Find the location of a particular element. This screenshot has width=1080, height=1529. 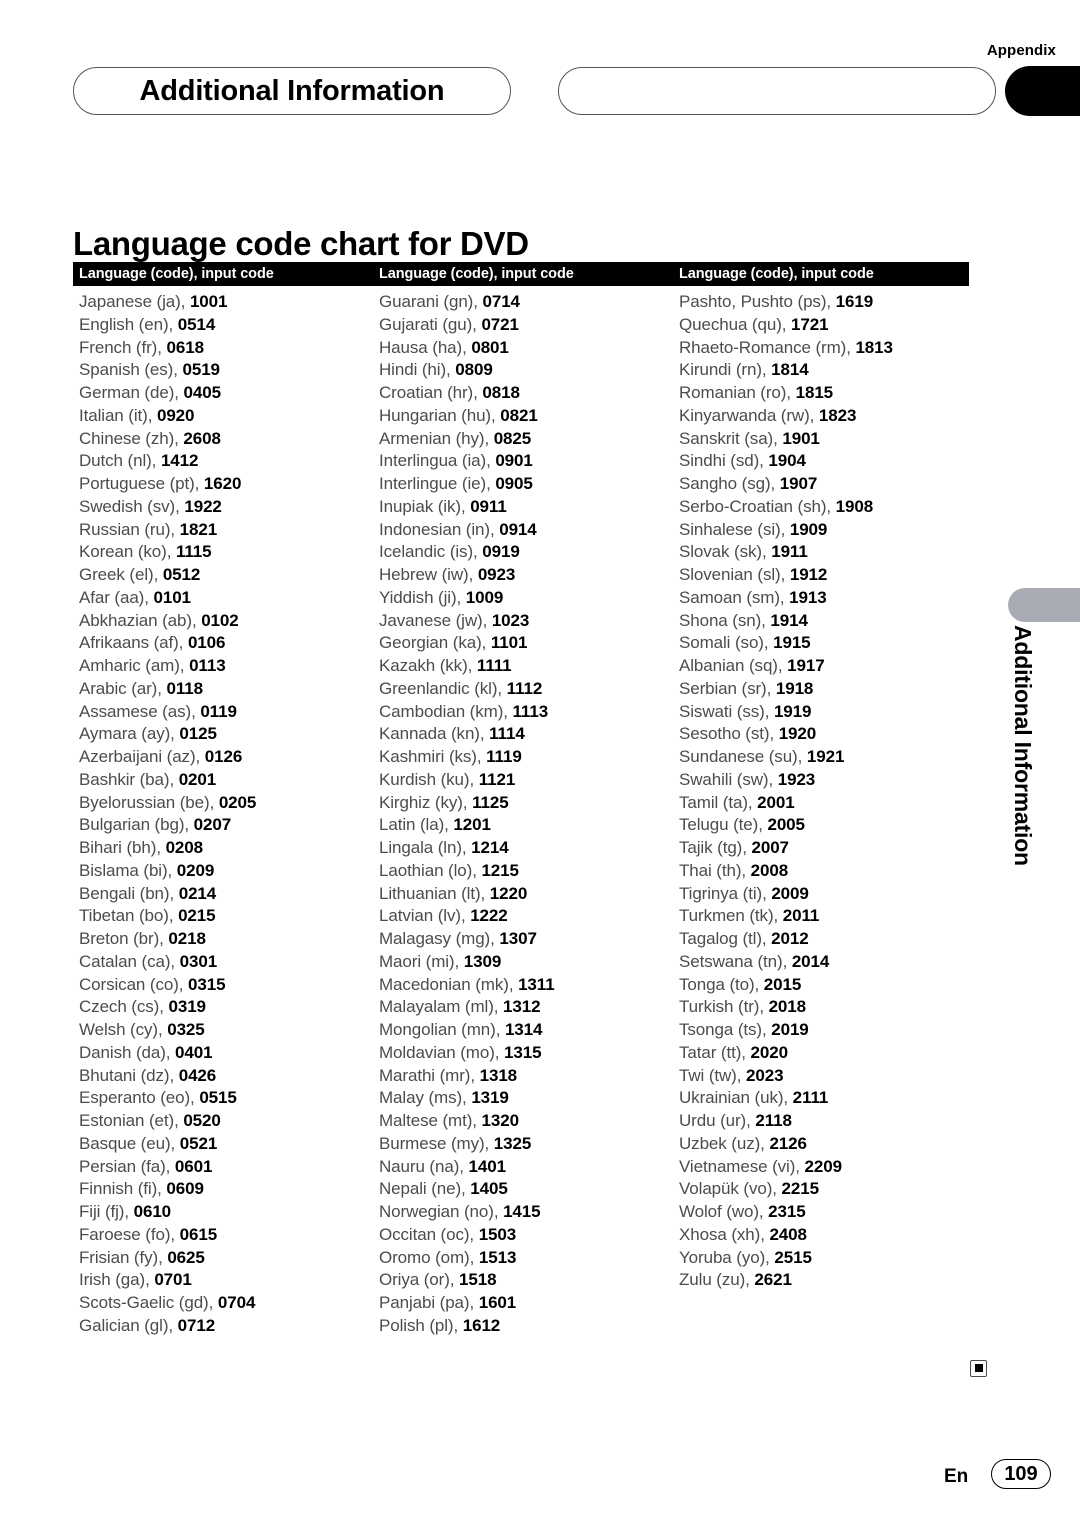

language-name: Bihari (bh), is located at coordinates (122, 847).